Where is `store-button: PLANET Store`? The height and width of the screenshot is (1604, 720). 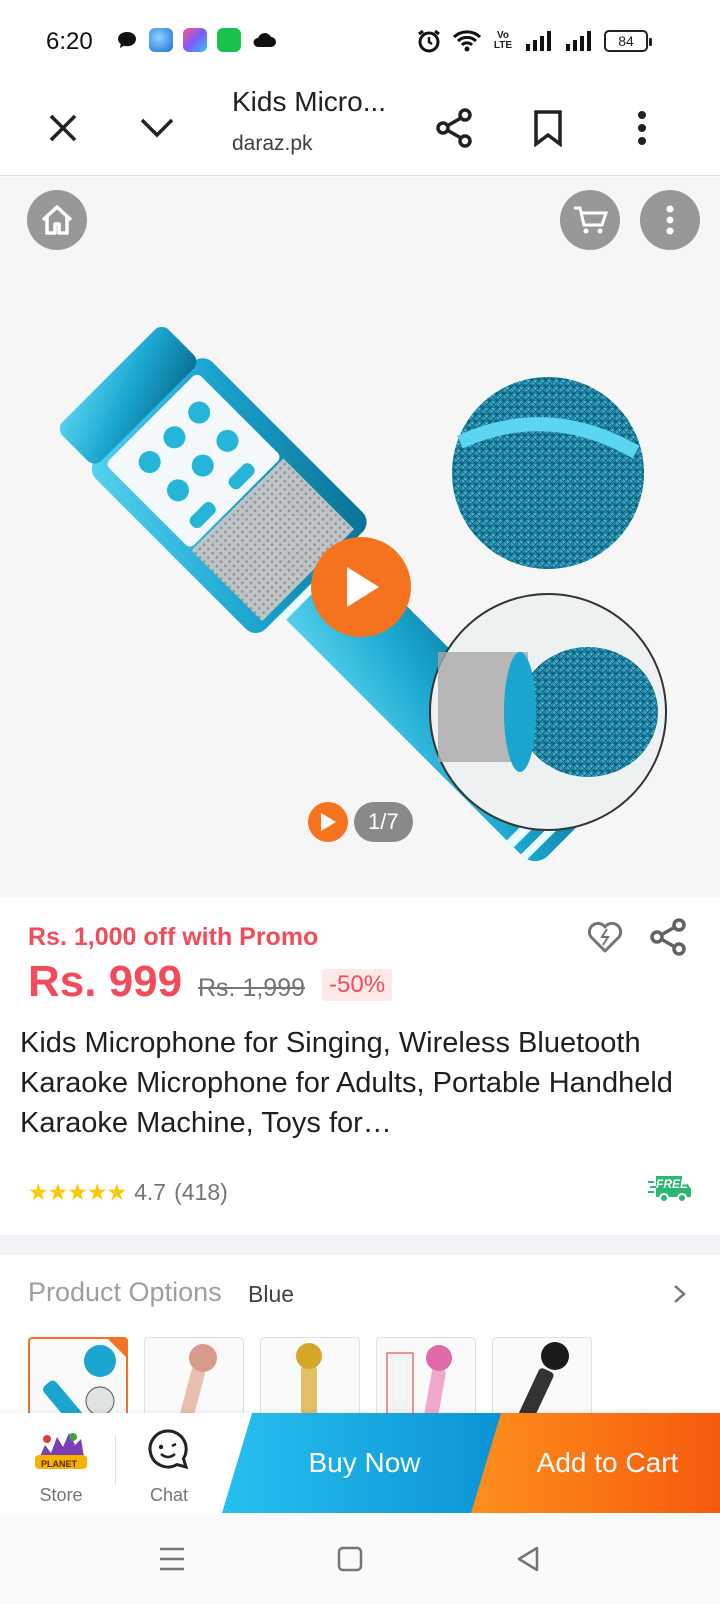 store-button: PLANET Store is located at coordinates (61, 1464).